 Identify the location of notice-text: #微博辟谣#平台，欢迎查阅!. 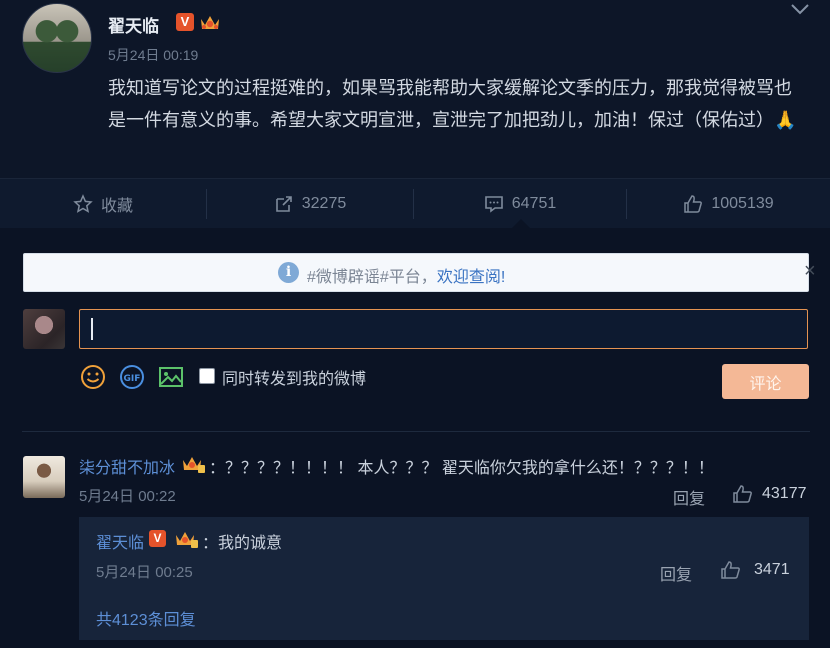
(406, 275).